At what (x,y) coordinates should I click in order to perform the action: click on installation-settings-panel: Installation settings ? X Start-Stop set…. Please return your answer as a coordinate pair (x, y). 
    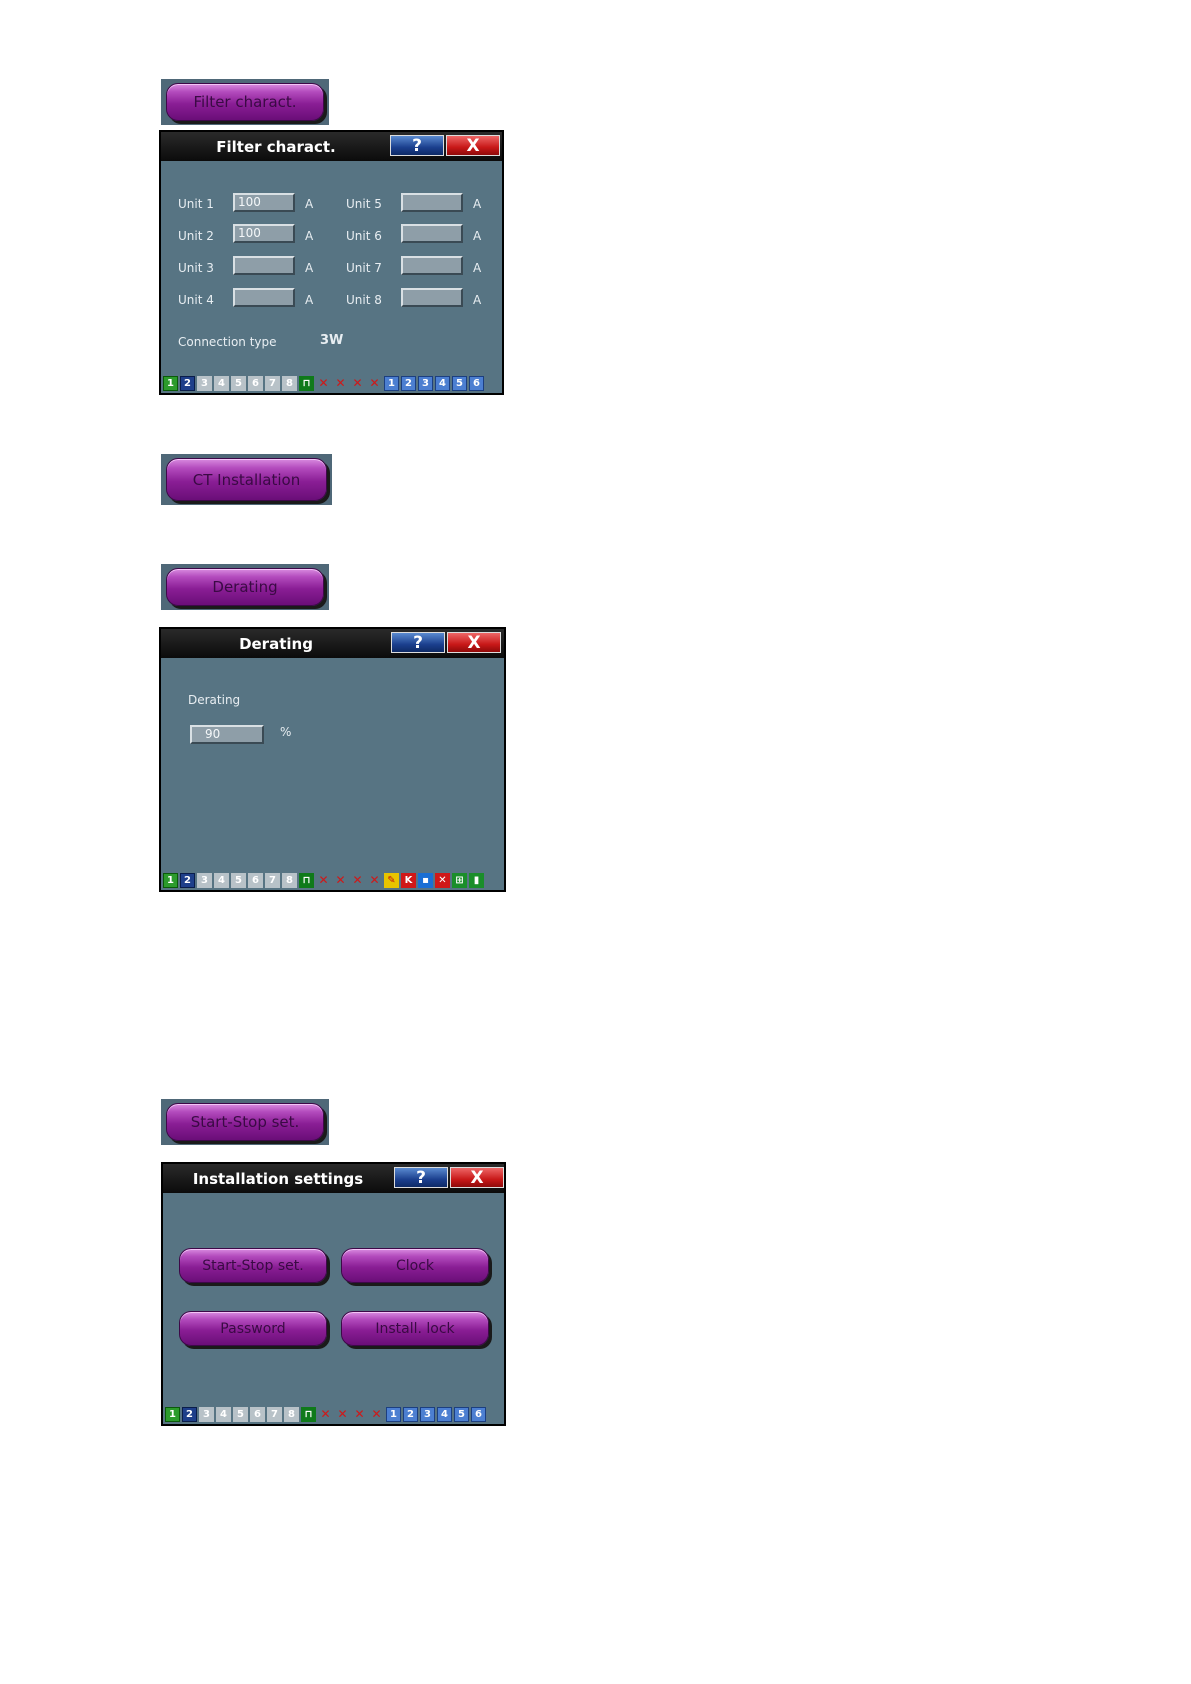
    Looking at the image, I should click on (333, 1294).